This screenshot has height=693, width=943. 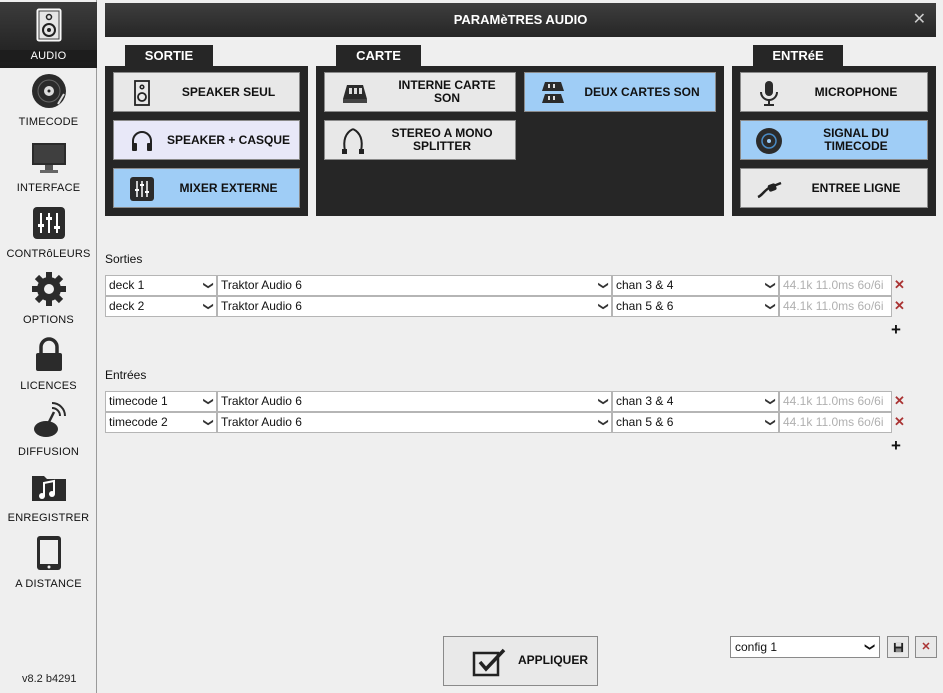 What do you see at coordinates (48, 233) in the screenshot?
I see `sidebar-item-controleurs: CONTRôLEURS` at bounding box center [48, 233].